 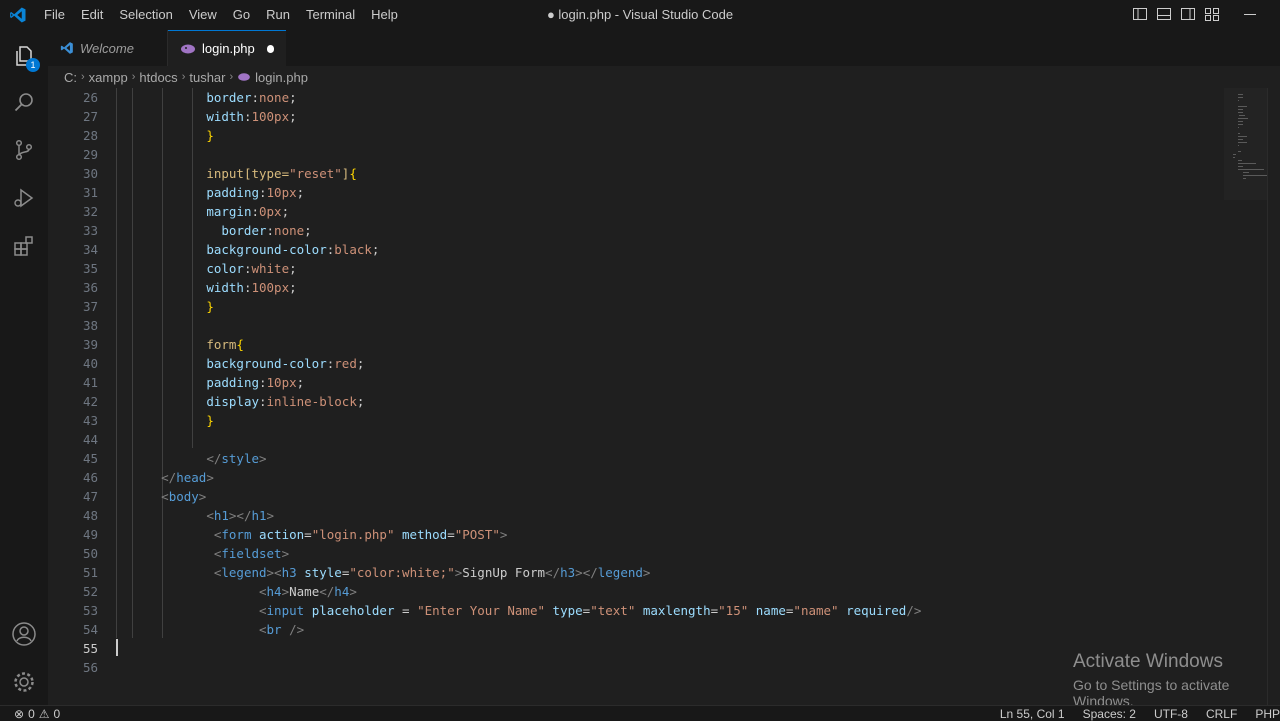 What do you see at coordinates (57, 714) in the screenshot?
I see `warning-count: 0` at bounding box center [57, 714].